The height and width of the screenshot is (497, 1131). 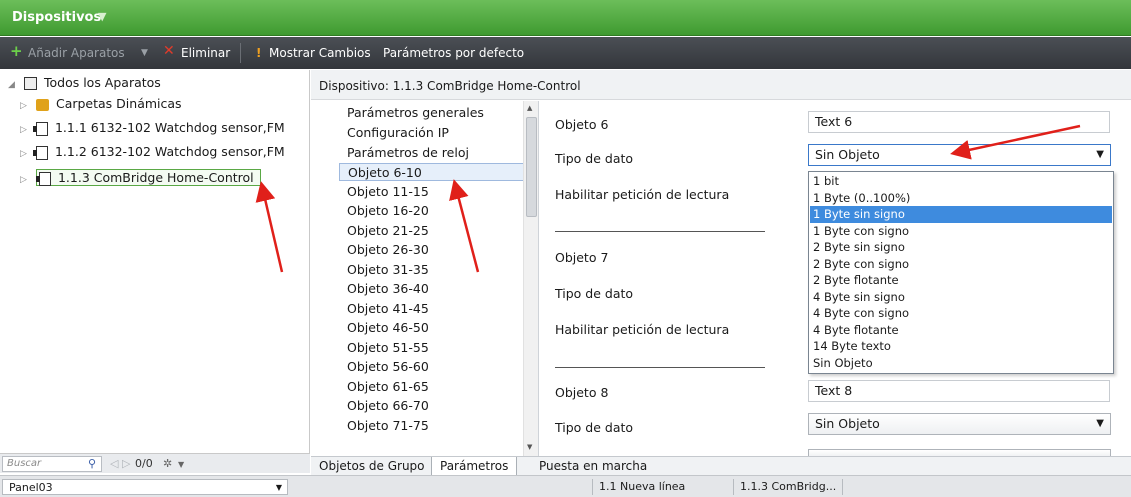 I want to click on dropdown-option: 4 Byte sin signo, so click(x=961, y=297).